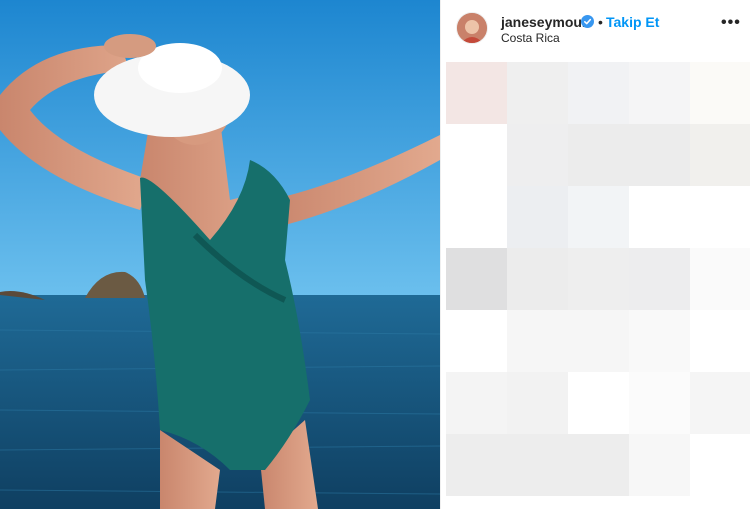 This screenshot has height=509, width=750. What do you see at coordinates (632, 22) in the screenshot?
I see `follow-button: Takip Et` at bounding box center [632, 22].